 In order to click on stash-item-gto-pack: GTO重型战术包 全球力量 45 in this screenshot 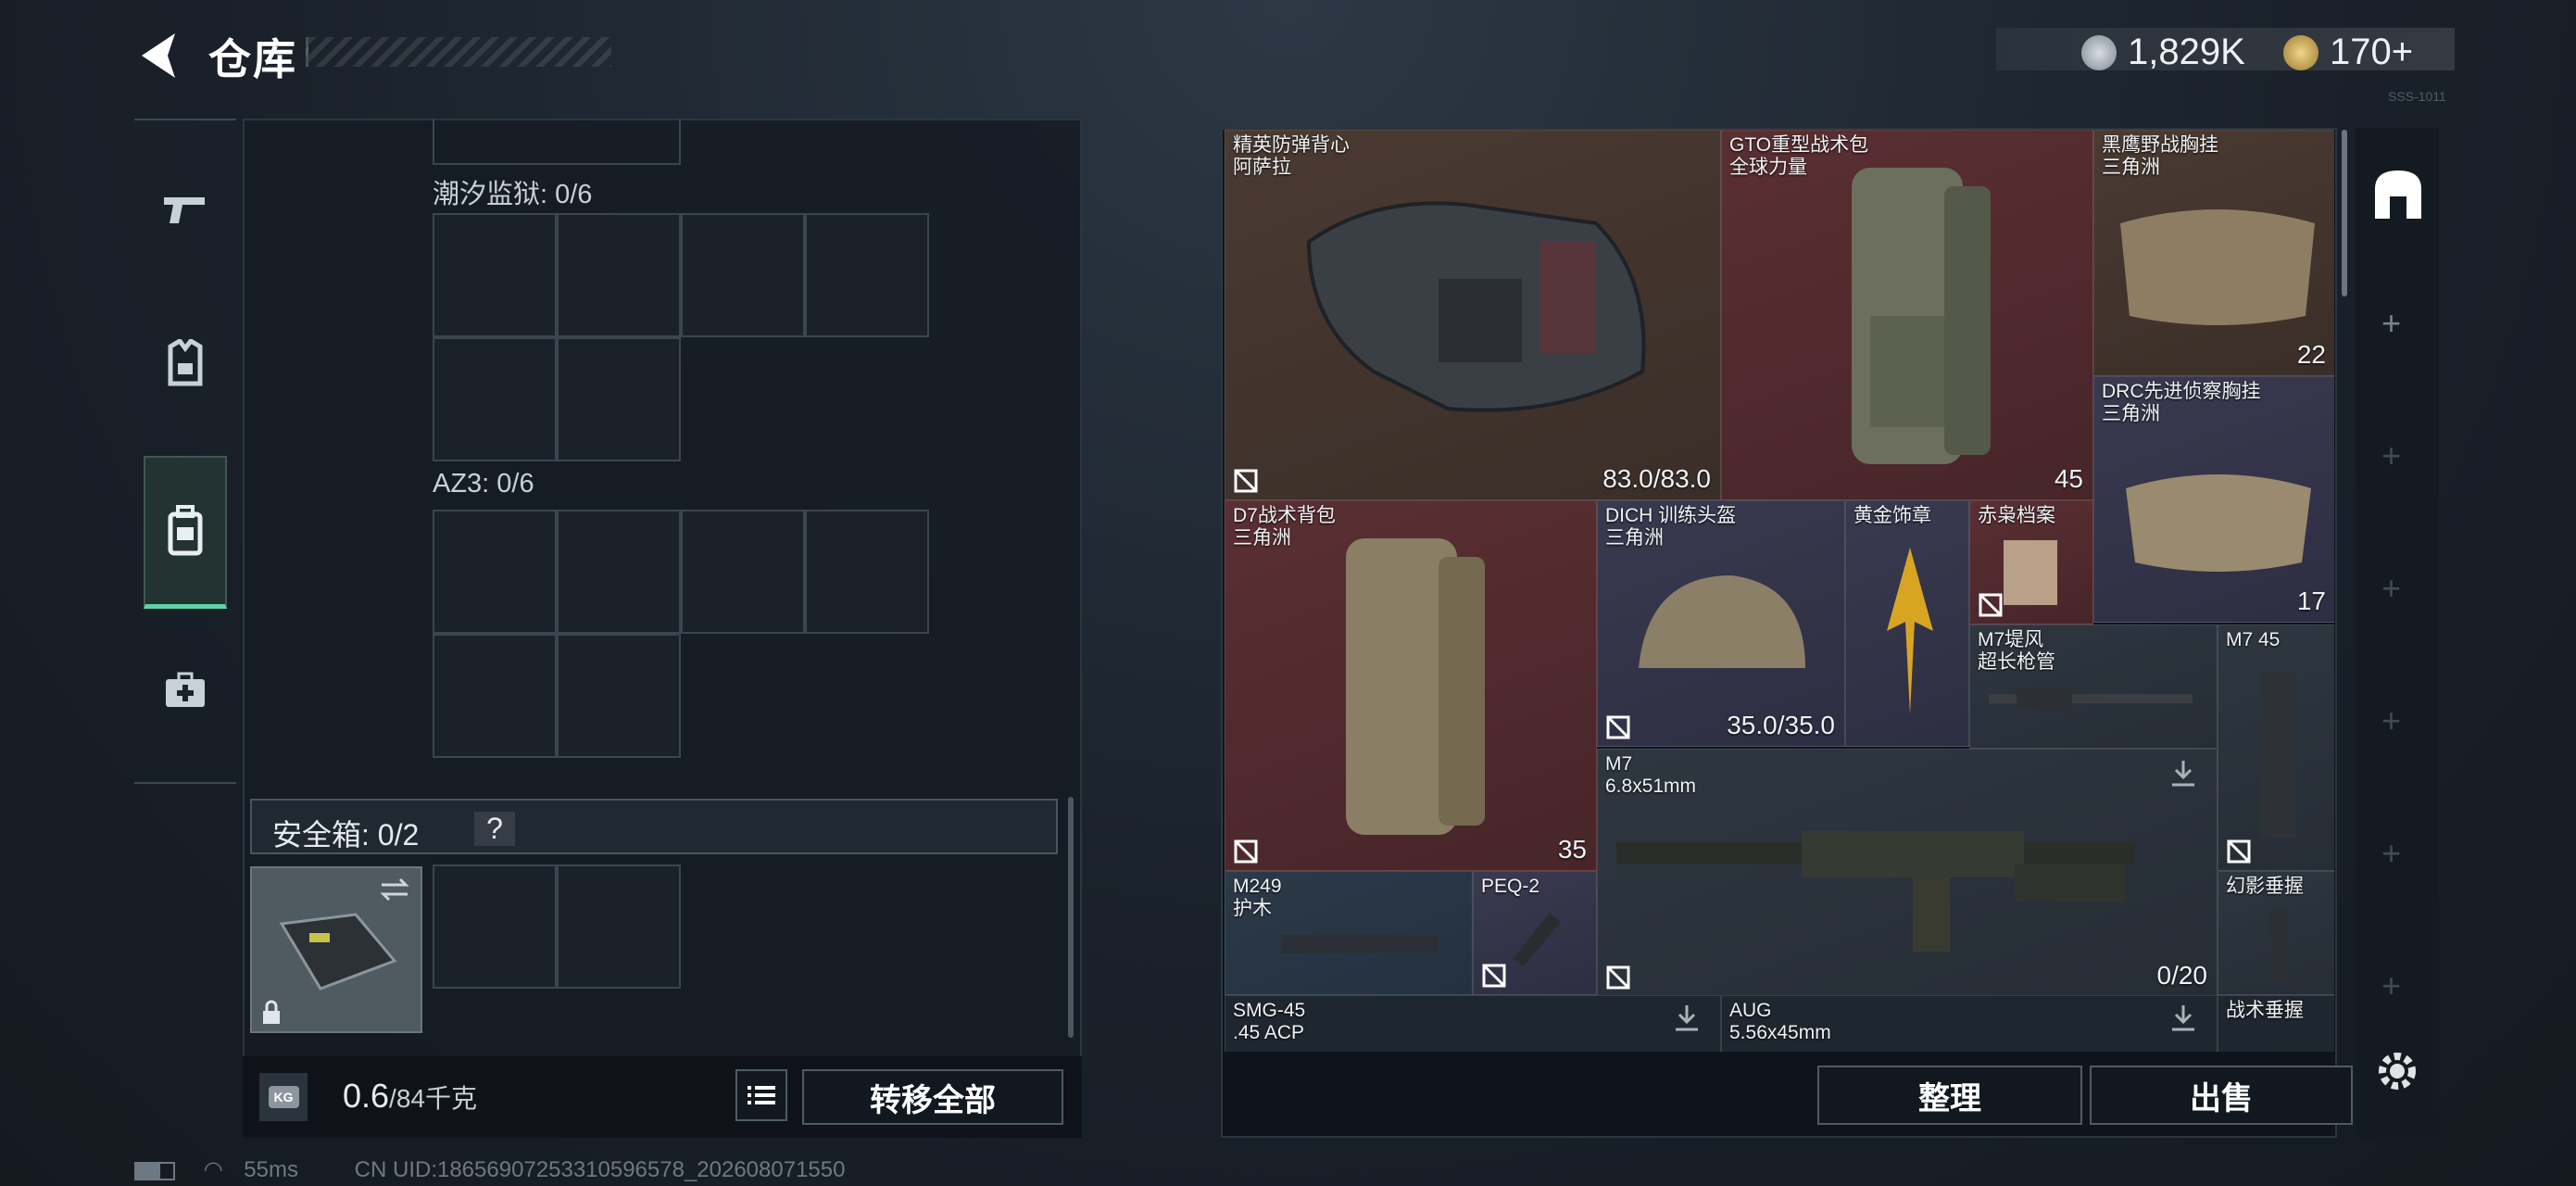, I will do `click(1907, 315)`.